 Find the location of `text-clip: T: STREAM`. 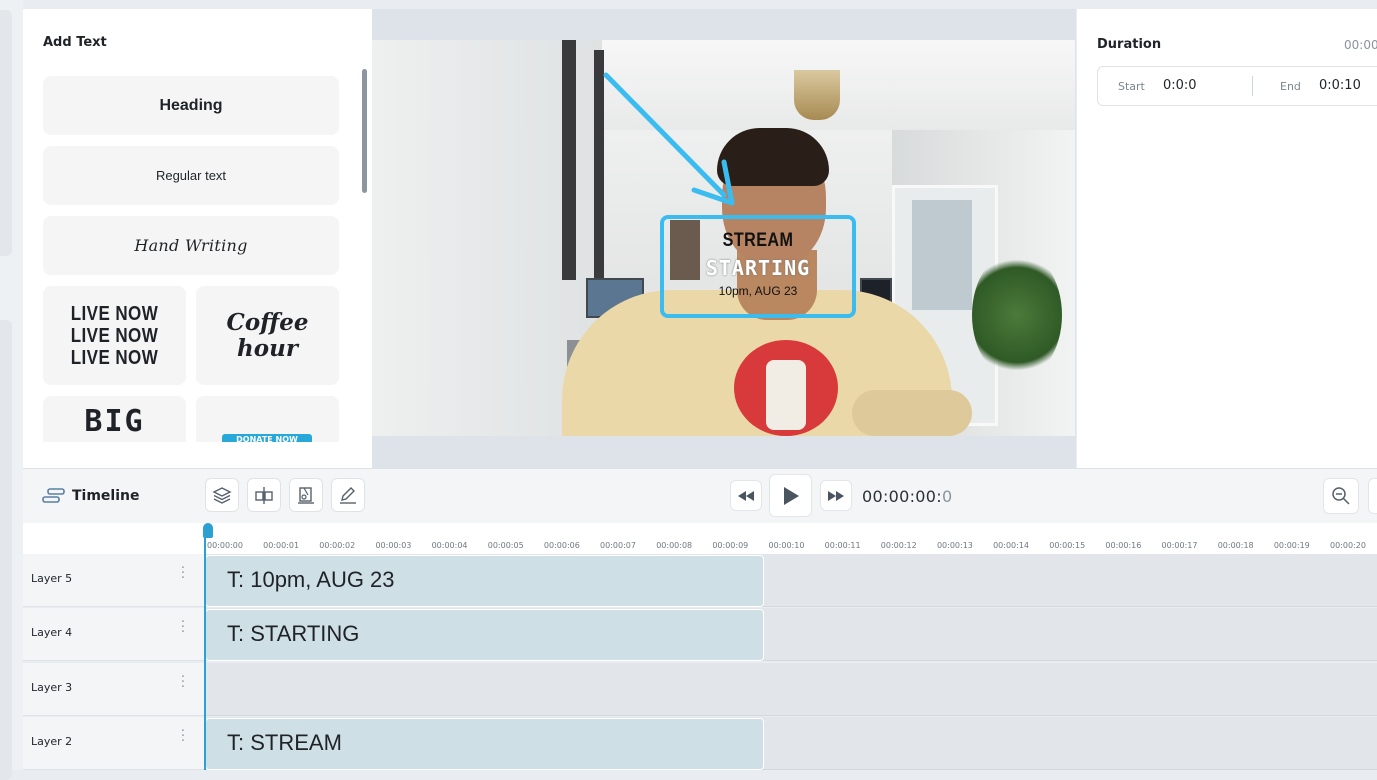

text-clip: T: STREAM is located at coordinates (484, 744).